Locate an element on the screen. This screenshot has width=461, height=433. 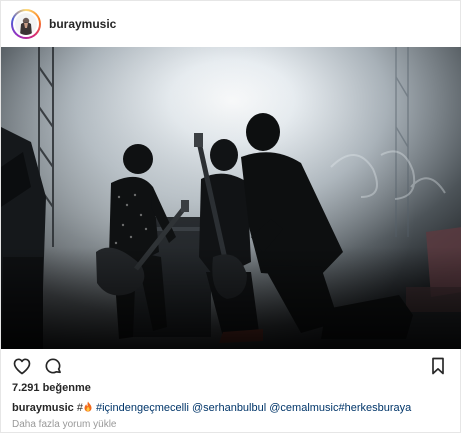
post-username: buraymusic is located at coordinates (82, 24).